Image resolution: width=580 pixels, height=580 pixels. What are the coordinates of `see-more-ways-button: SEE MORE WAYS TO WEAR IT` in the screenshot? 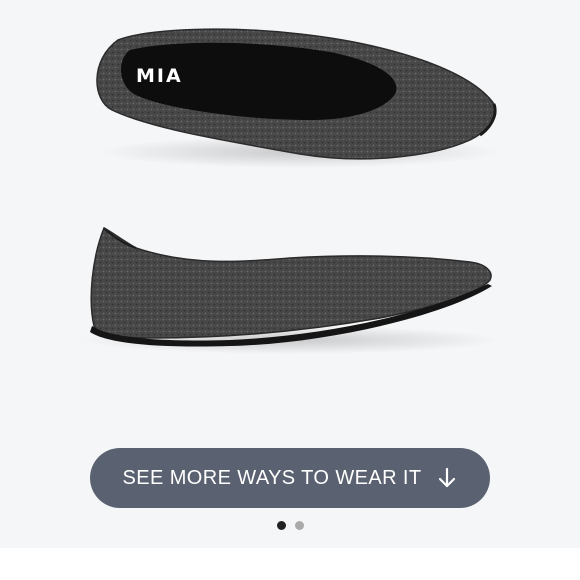 It's located at (290, 478).